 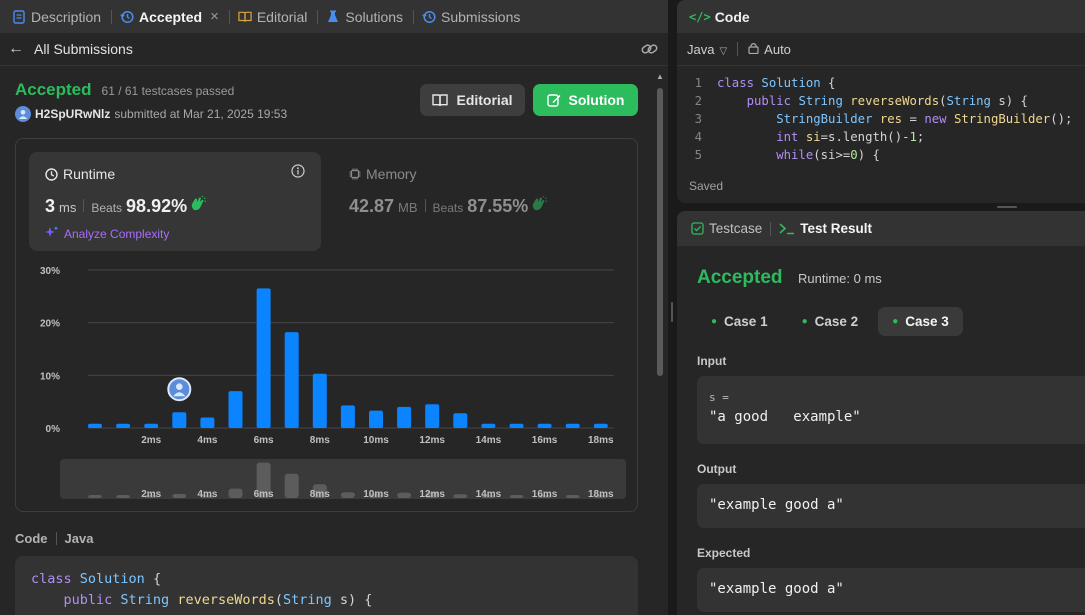 I want to click on code-line: 1 class Solution {, so click(x=881, y=83).